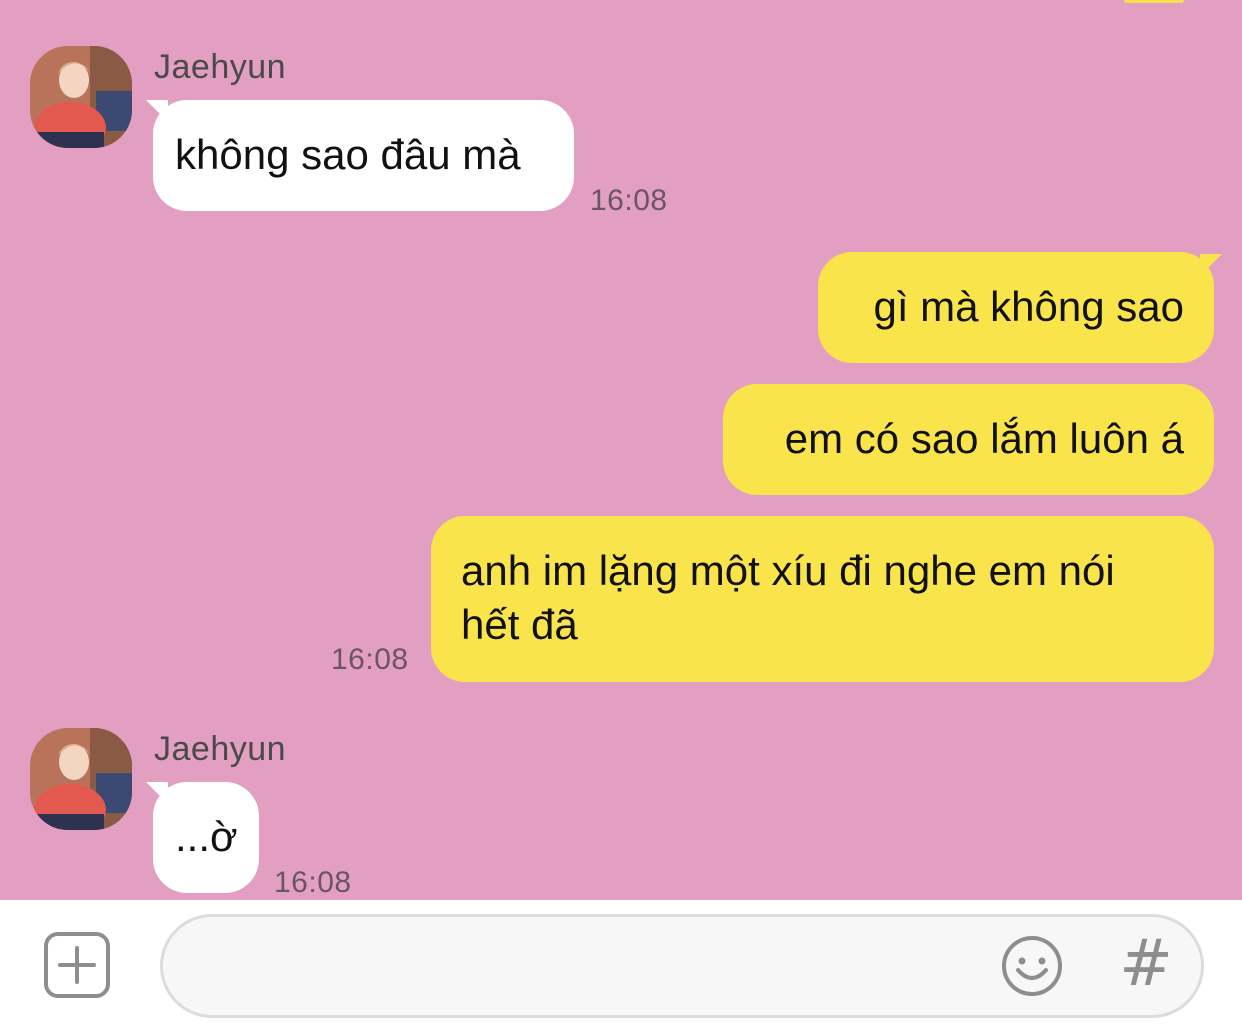 The image size is (1242, 1032). Describe the element at coordinates (1016, 307) in the screenshot. I see `outgoing-message-bubble: gì mà không sao` at that location.